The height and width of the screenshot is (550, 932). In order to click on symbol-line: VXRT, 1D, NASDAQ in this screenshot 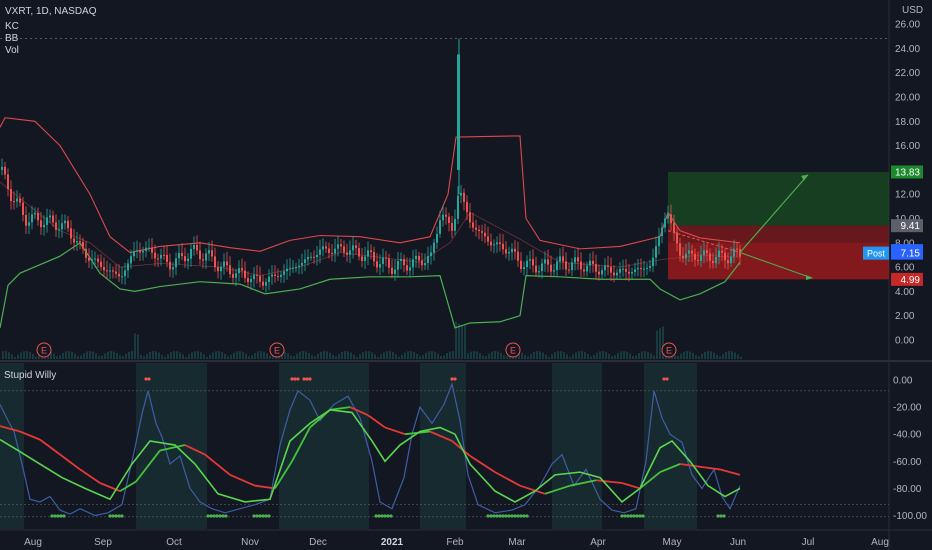, I will do `click(51, 11)`.